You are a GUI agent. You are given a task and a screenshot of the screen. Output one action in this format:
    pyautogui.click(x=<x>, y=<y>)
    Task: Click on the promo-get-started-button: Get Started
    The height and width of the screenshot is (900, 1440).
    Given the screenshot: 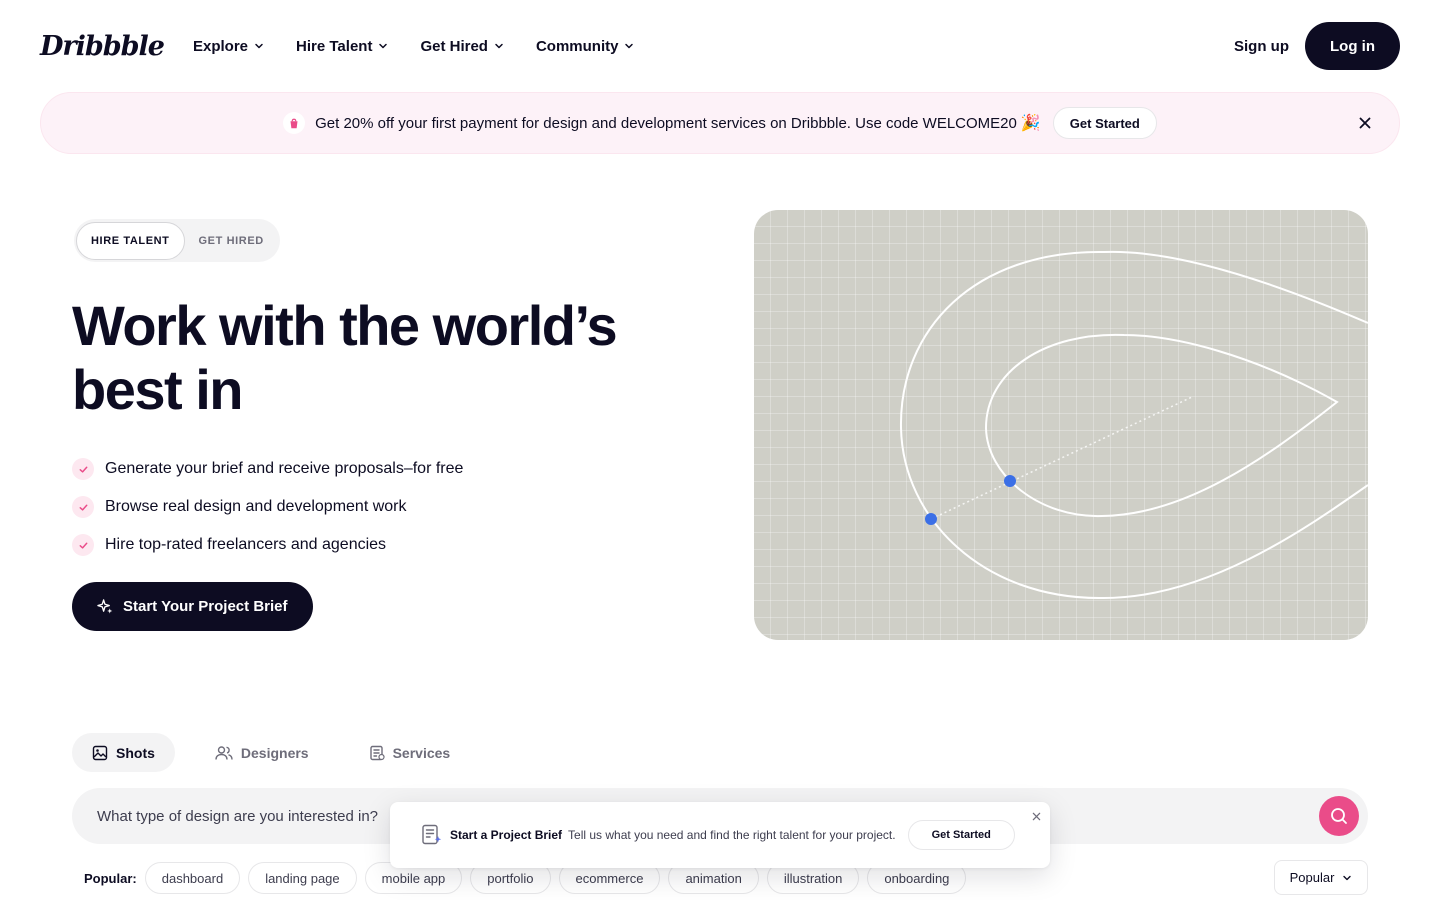 What is the action you would take?
    pyautogui.click(x=1104, y=123)
    